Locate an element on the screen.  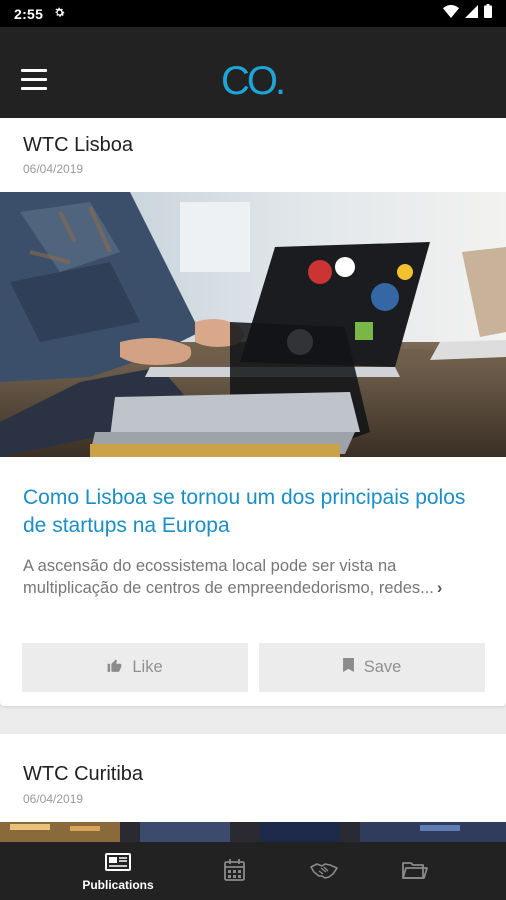
svg-text: CO. is located at coordinates (252, 80).